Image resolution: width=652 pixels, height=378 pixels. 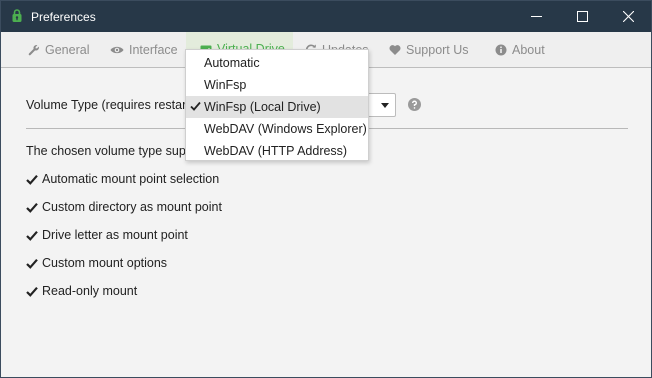 I want to click on dropdown-option-winfsp: WinFsp, so click(x=277, y=85).